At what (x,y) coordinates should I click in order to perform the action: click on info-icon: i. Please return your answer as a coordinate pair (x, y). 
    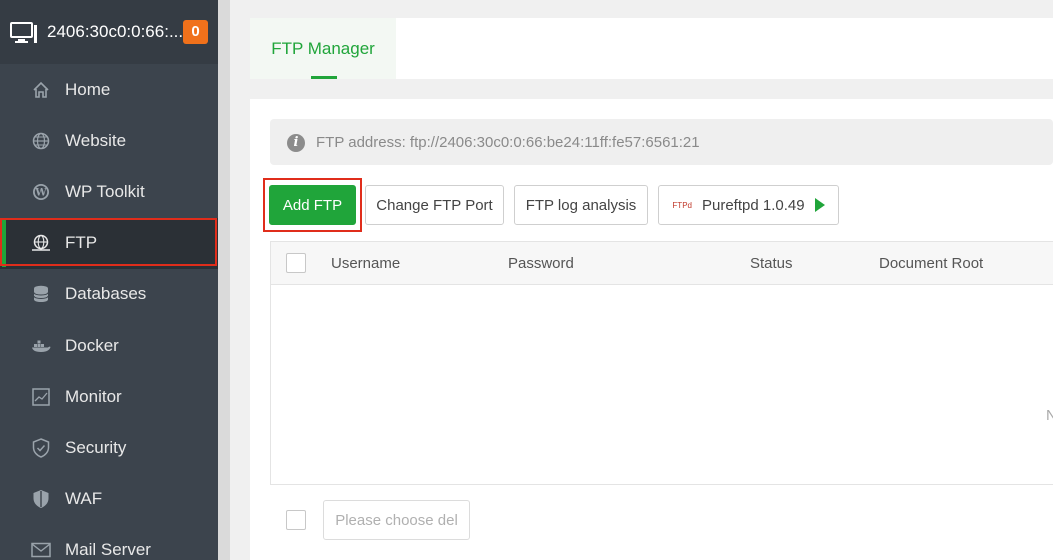
    Looking at the image, I should click on (296, 143).